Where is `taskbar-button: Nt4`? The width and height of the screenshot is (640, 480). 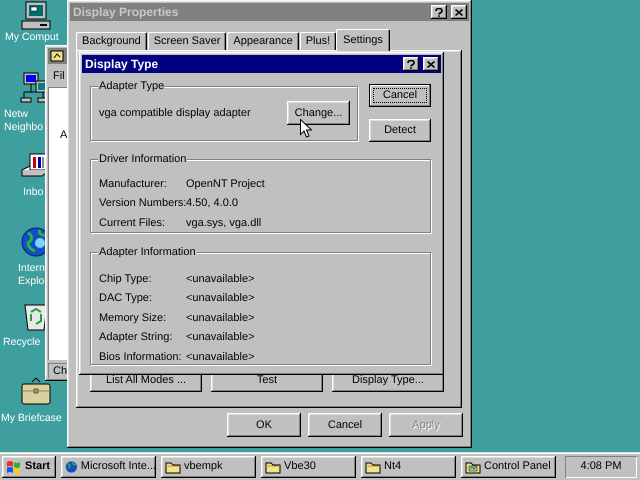
taskbar-button: Nt4 is located at coordinates (408, 467).